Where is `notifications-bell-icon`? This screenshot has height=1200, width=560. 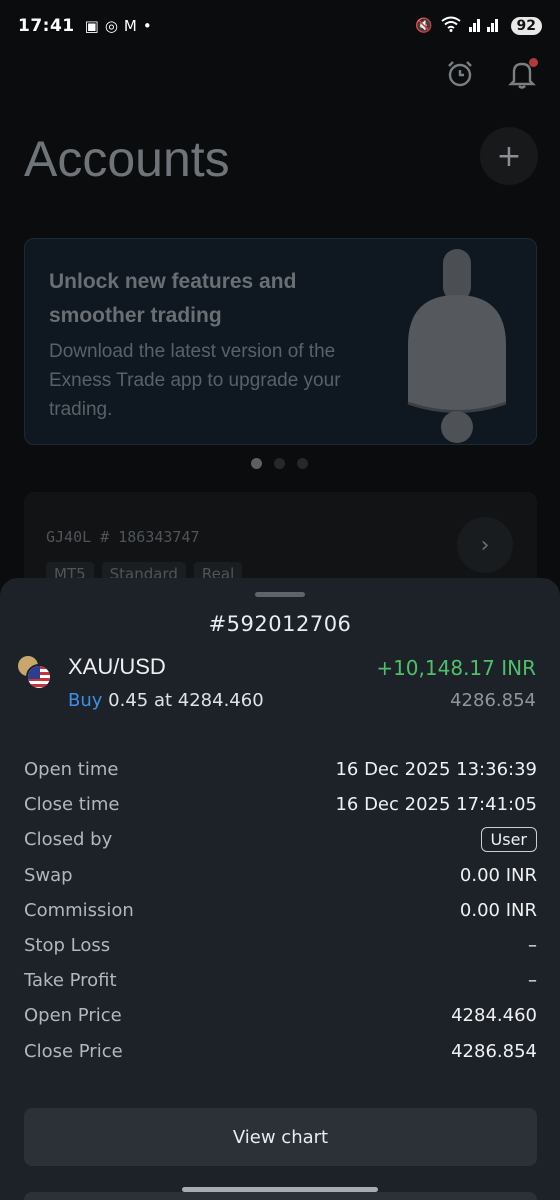
notifications-bell-icon is located at coordinates (522, 74).